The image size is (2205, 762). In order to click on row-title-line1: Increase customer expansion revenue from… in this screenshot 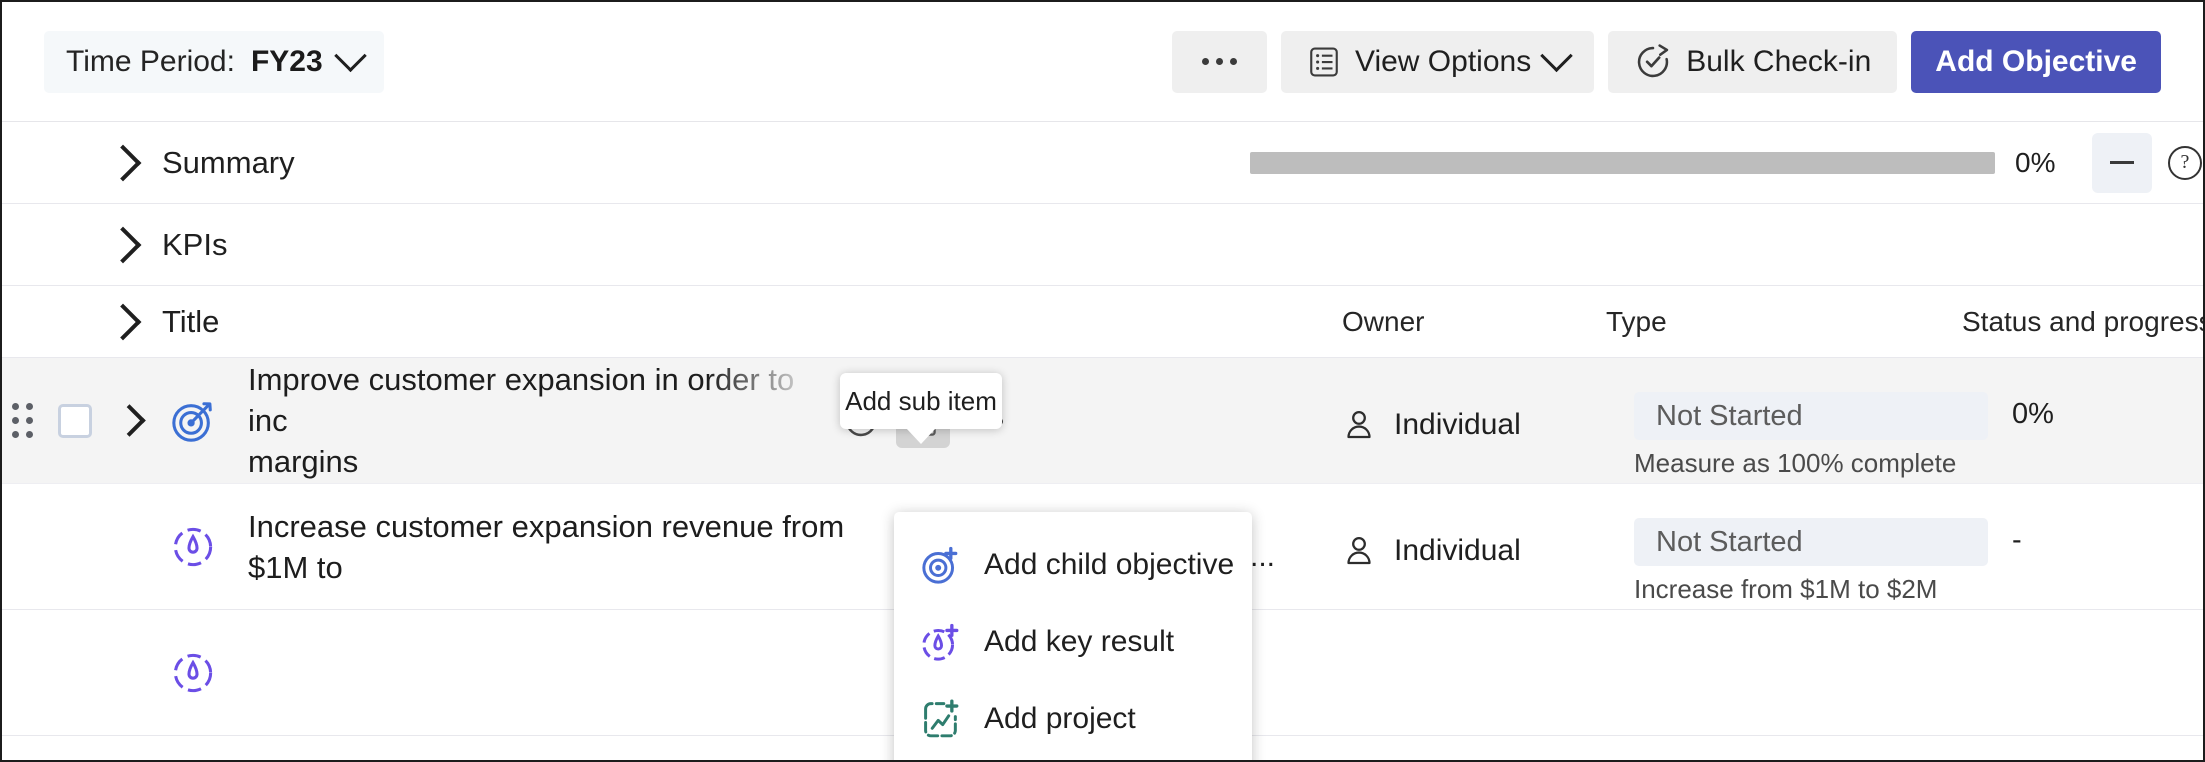, I will do `click(546, 546)`.